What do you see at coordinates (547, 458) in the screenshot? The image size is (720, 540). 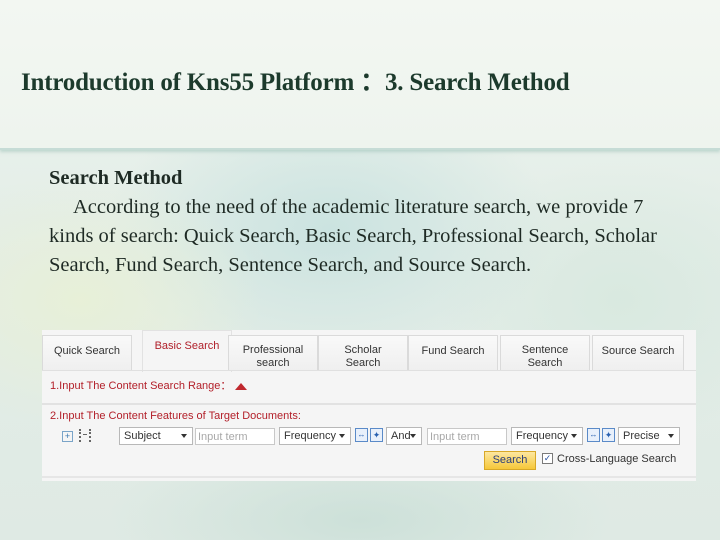 I see `cross-language-checkbox: ✓` at bounding box center [547, 458].